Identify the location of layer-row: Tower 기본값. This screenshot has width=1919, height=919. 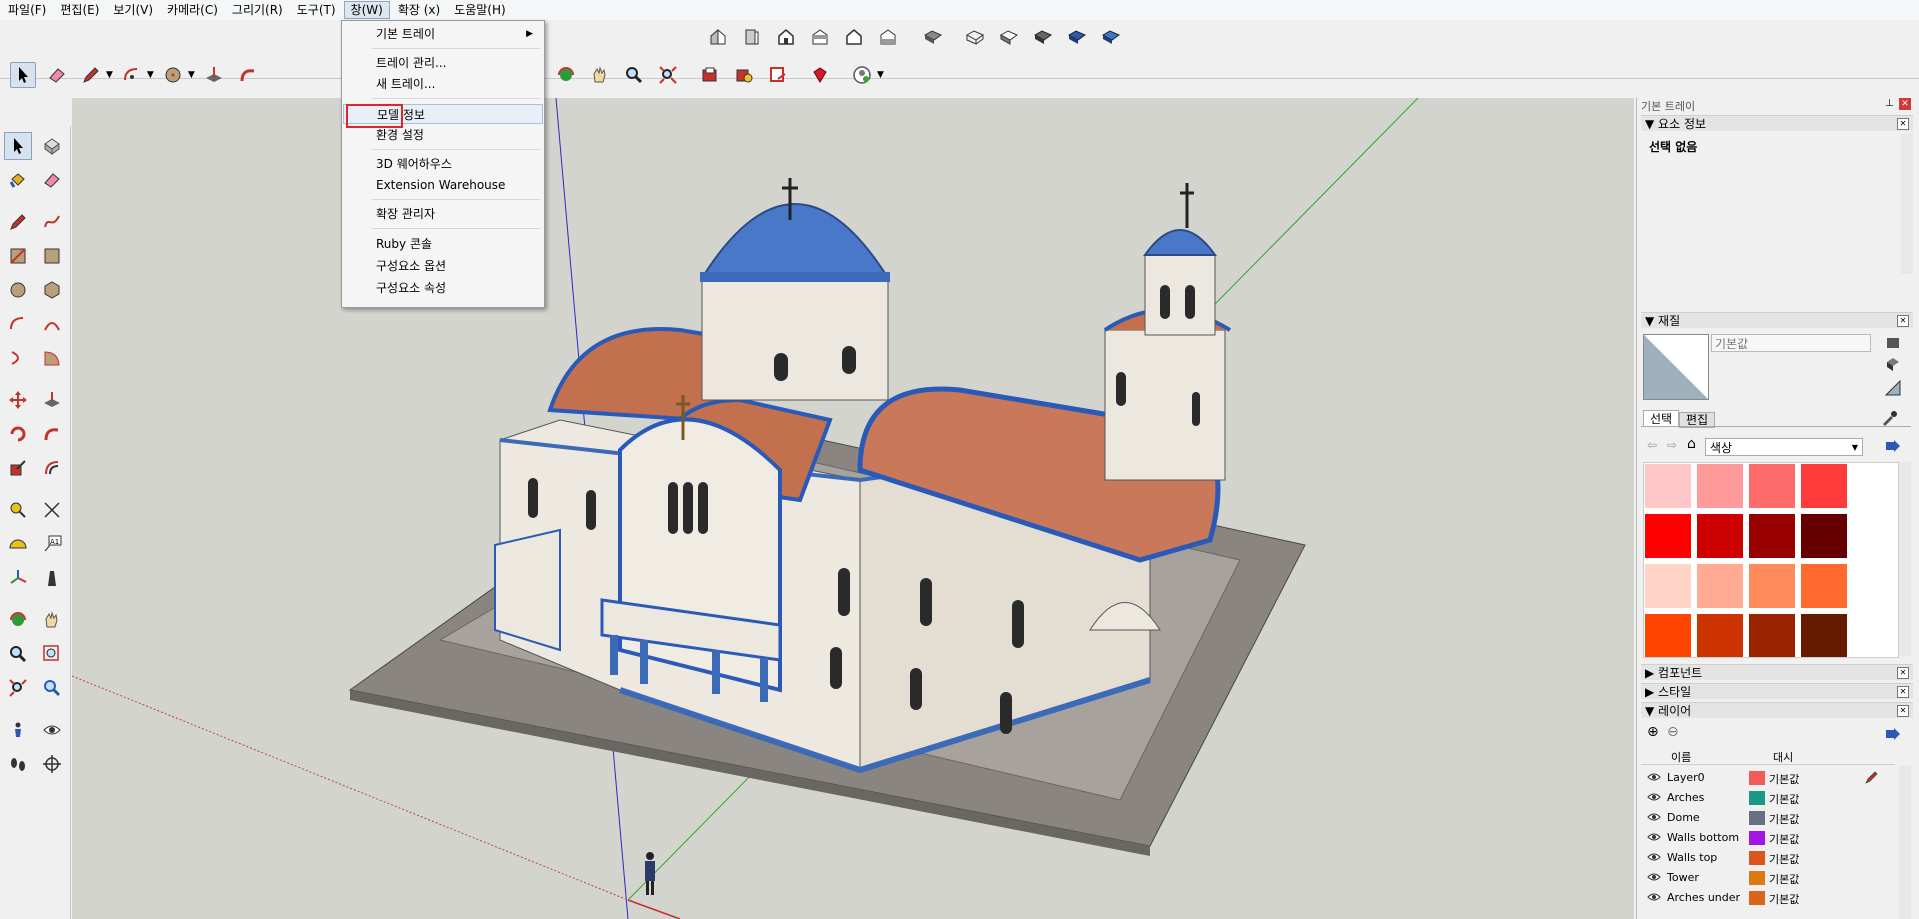
(1765, 878).